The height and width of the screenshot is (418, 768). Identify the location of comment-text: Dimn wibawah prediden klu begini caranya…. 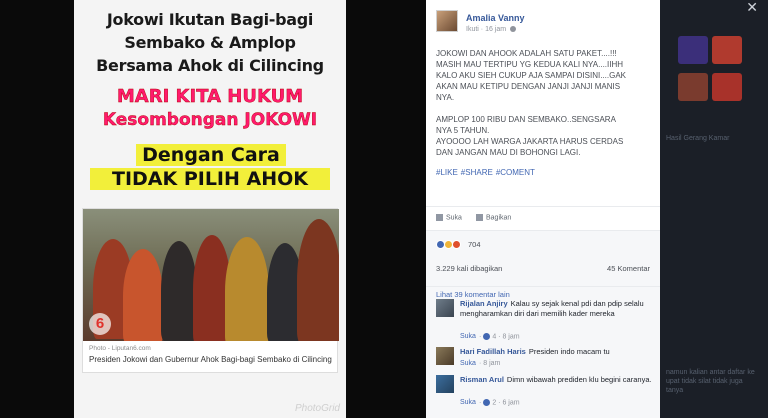
(579, 379).